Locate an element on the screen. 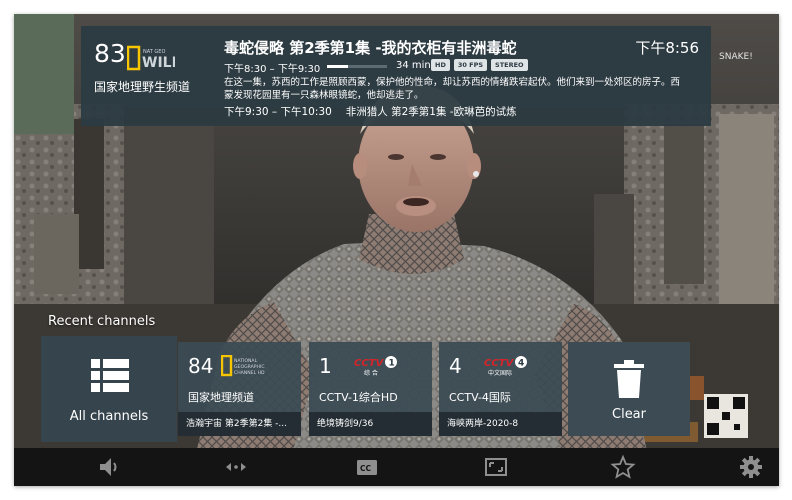 The image size is (792, 500). program-title: 毒蛇侵略 第2季第1集 -我的衣柜有非洲毒蛇 is located at coordinates (370, 48).